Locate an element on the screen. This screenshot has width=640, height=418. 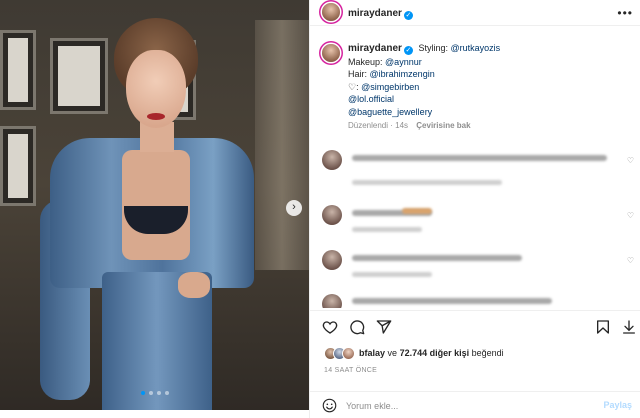
comment-composer: Paylaş is located at coordinates (475, 404).